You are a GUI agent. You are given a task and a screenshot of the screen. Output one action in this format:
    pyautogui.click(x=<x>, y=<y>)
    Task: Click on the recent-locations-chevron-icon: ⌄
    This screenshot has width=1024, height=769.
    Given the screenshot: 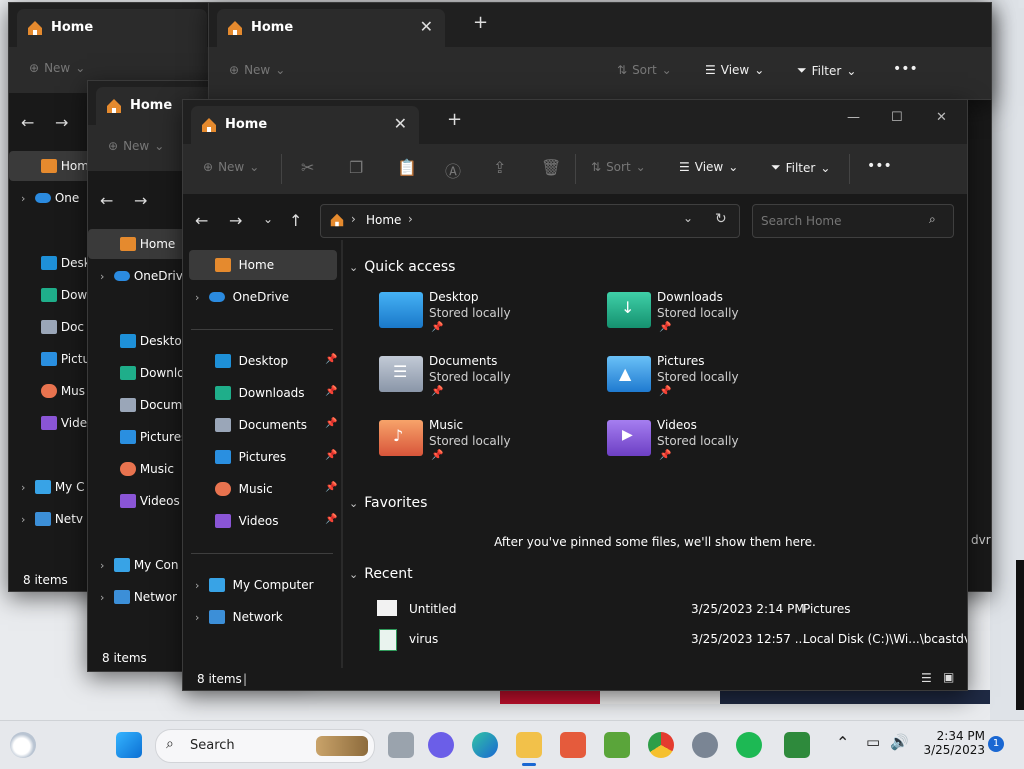 What is the action you would take?
    pyautogui.click(x=268, y=219)
    